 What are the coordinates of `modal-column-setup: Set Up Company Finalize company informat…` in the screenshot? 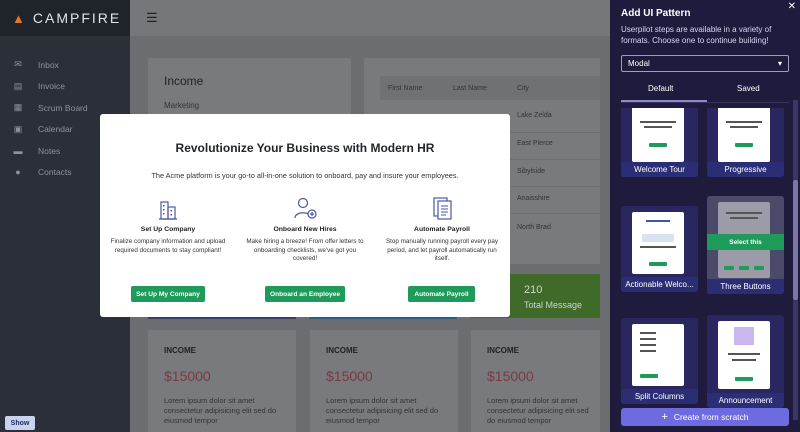 It's located at (168, 225).